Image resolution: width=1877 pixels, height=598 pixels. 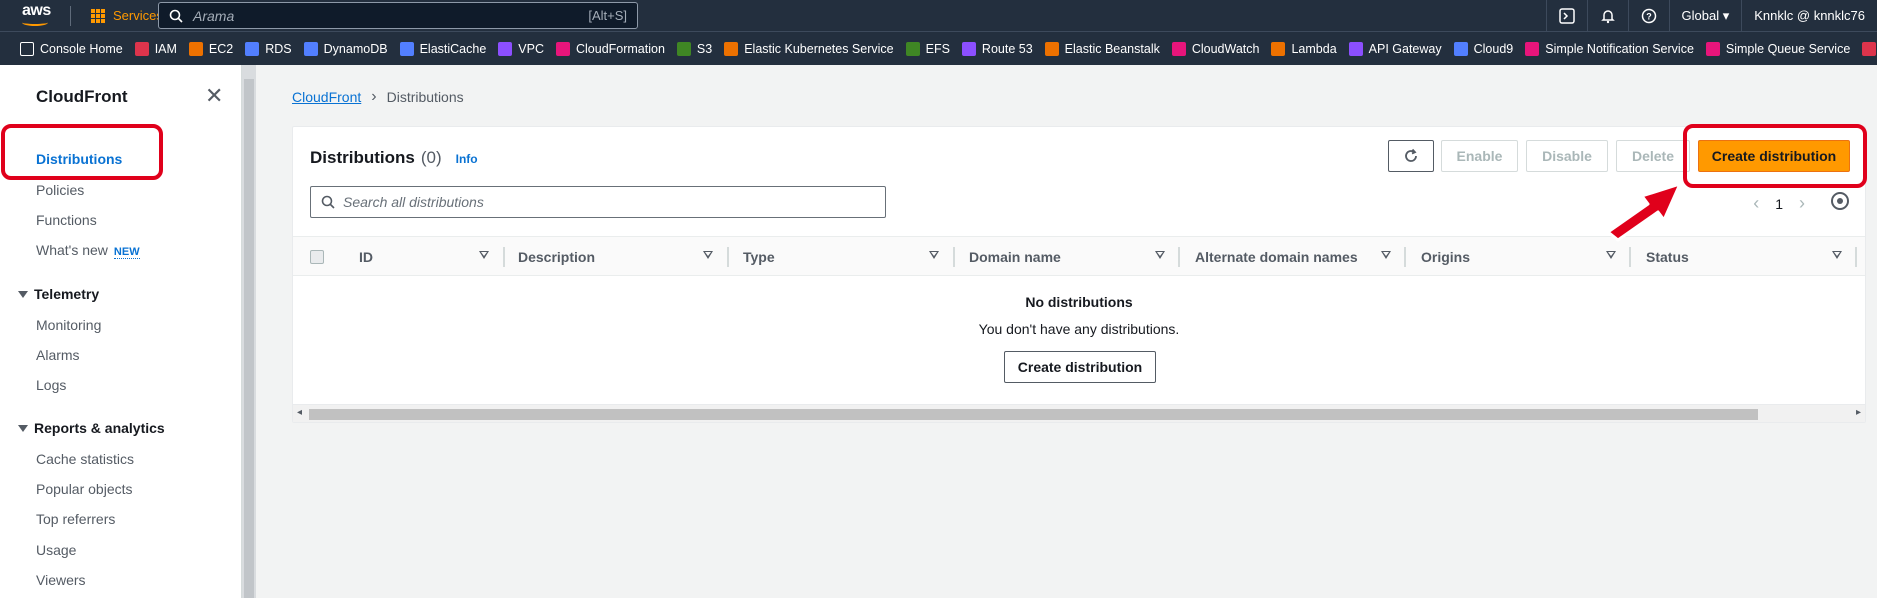 I want to click on search-shortcut: [Alt+S], so click(x=607, y=15).